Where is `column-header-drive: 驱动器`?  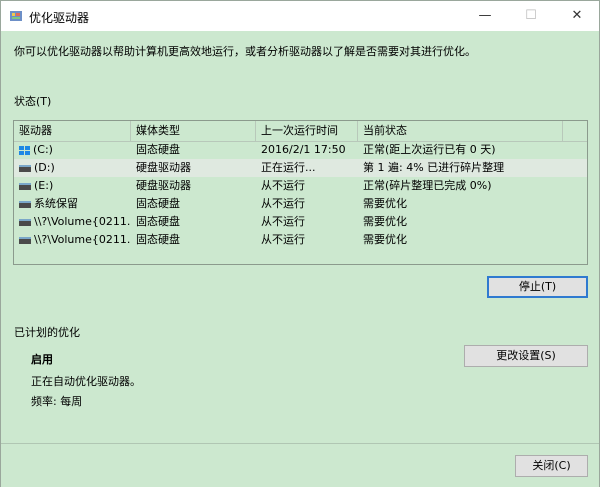
column-header-drive: 驱动器 is located at coordinates (72, 131).